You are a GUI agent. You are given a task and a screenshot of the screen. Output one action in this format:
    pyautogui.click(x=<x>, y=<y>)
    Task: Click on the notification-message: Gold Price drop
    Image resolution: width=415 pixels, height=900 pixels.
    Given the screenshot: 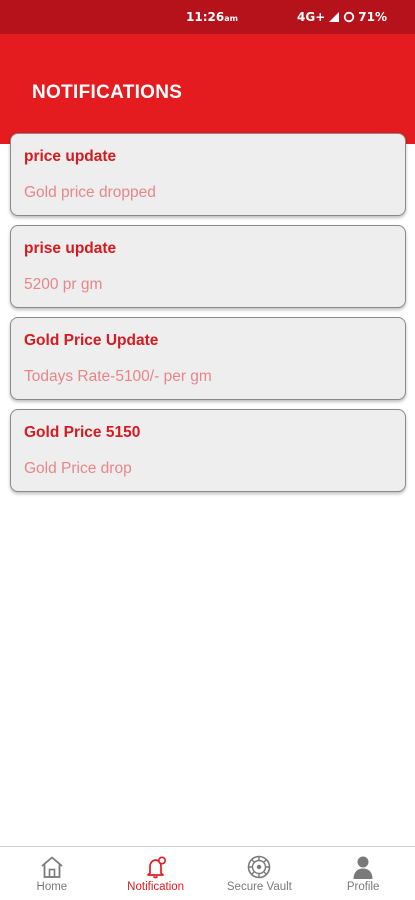 What is the action you would take?
    pyautogui.click(x=78, y=468)
    